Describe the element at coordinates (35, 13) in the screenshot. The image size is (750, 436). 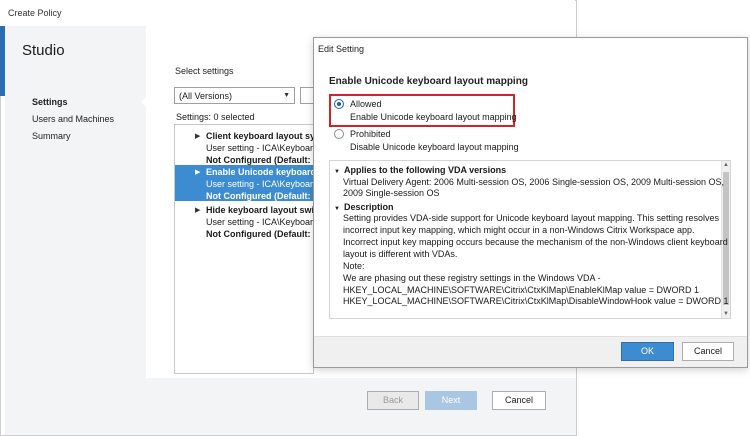
I see `window-title: Create Policy` at that location.